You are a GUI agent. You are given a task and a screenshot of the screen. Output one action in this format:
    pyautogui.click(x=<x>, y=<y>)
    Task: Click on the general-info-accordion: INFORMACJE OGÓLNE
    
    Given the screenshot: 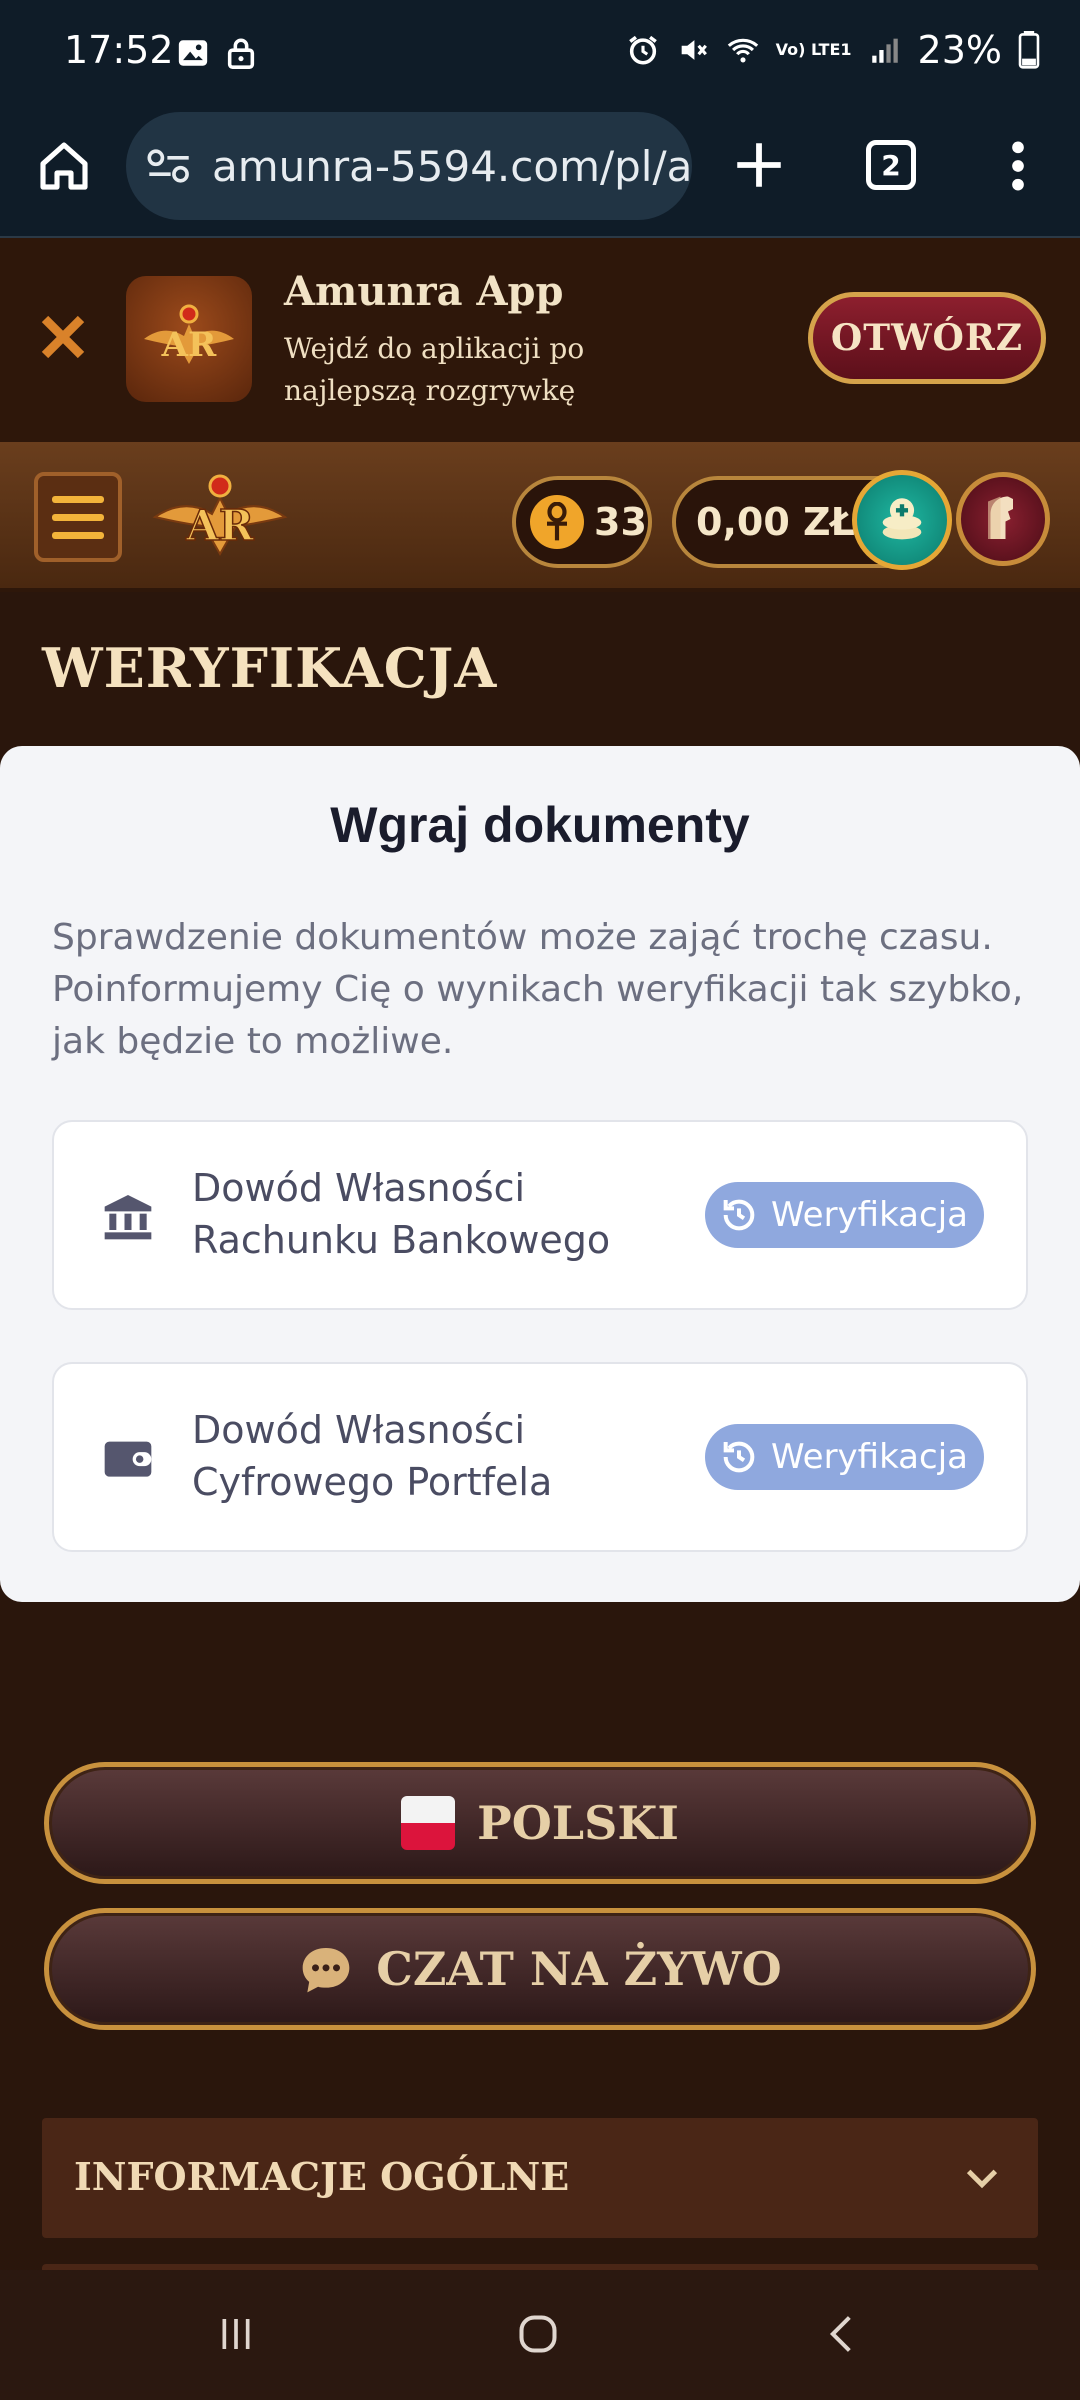 What is the action you would take?
    pyautogui.click(x=540, y=2178)
    